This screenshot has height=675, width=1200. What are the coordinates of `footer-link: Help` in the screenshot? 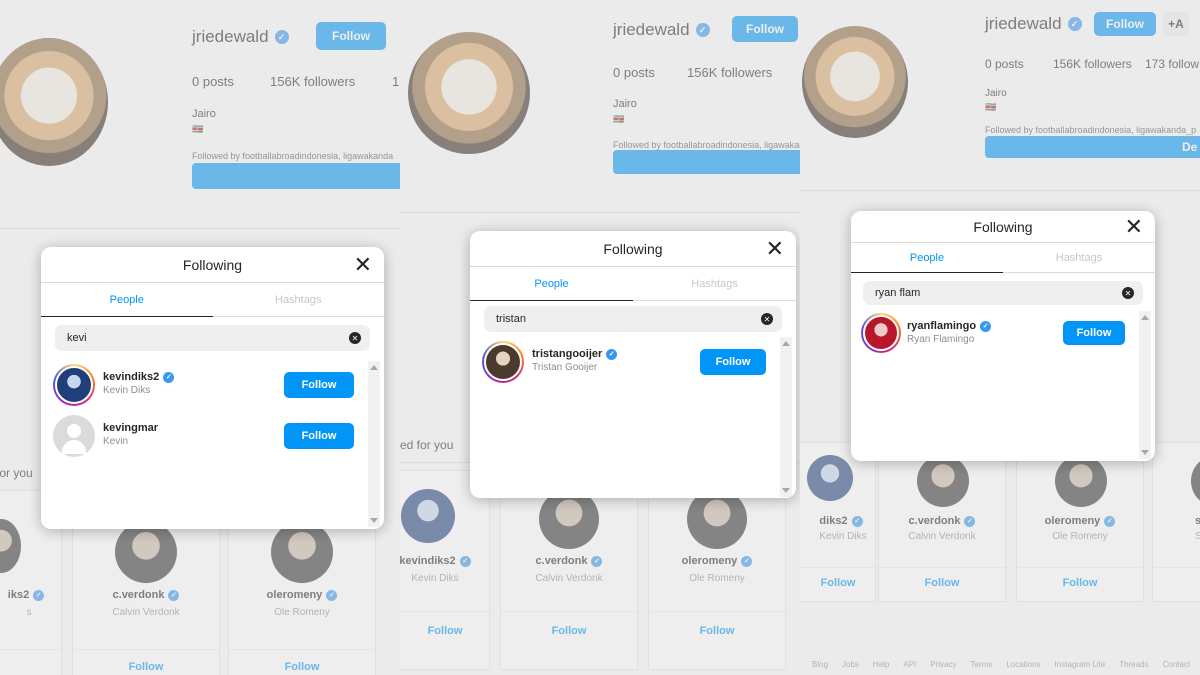 It's located at (881, 664).